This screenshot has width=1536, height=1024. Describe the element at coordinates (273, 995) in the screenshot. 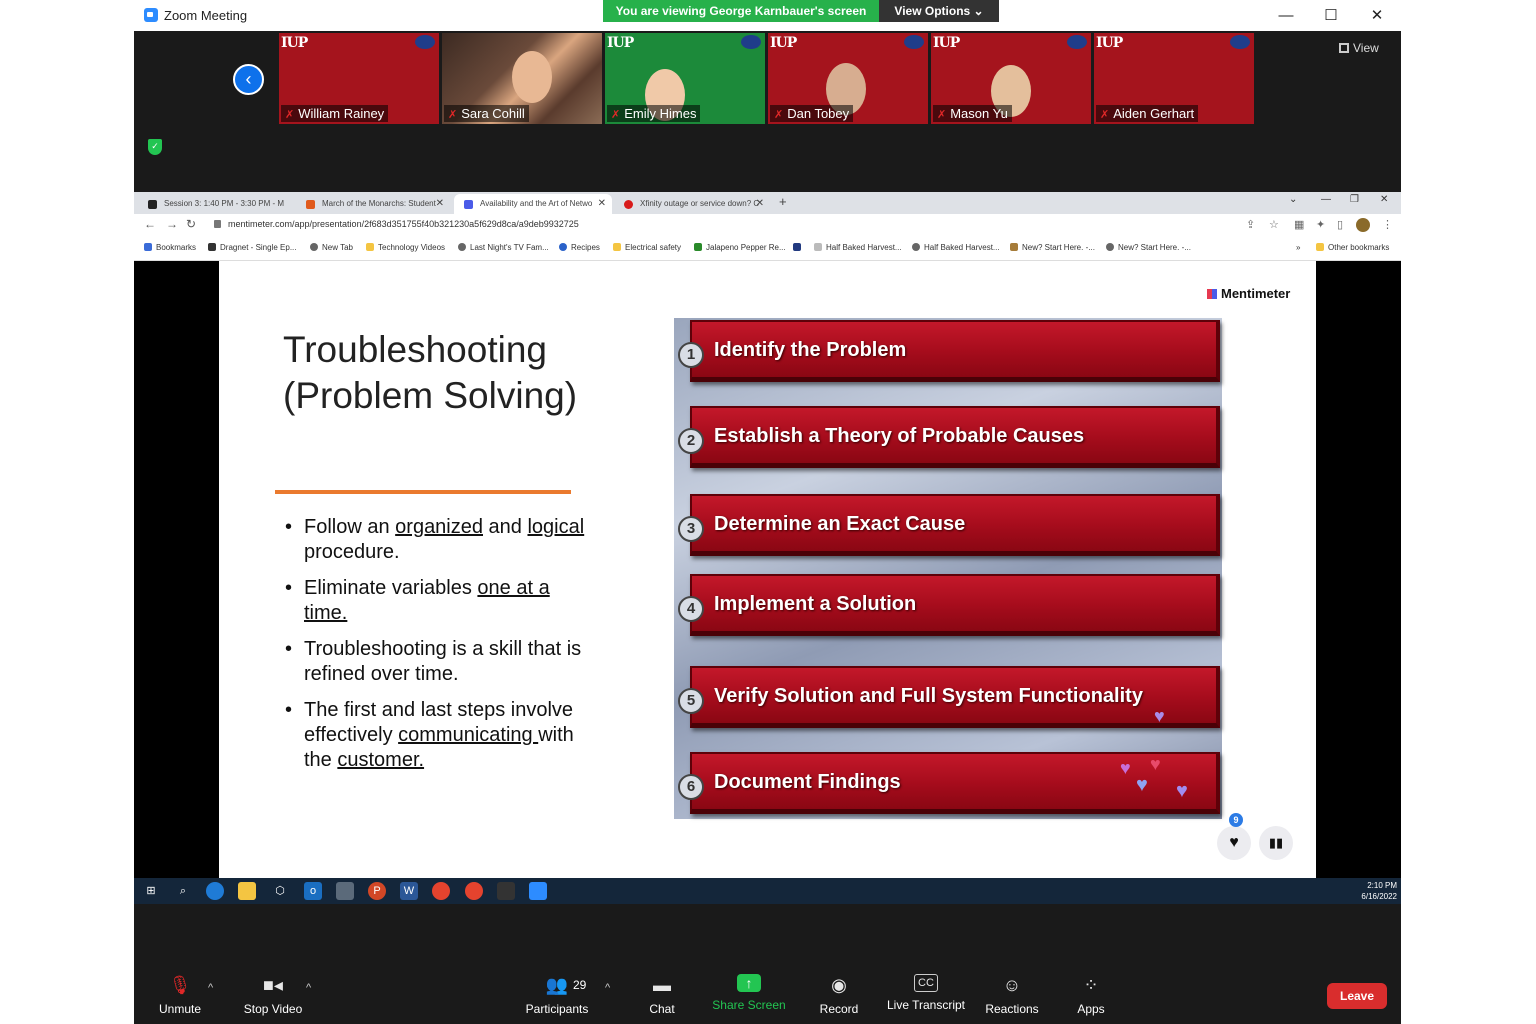

I see `stop-video-button: ■◂ Stop Video` at that location.